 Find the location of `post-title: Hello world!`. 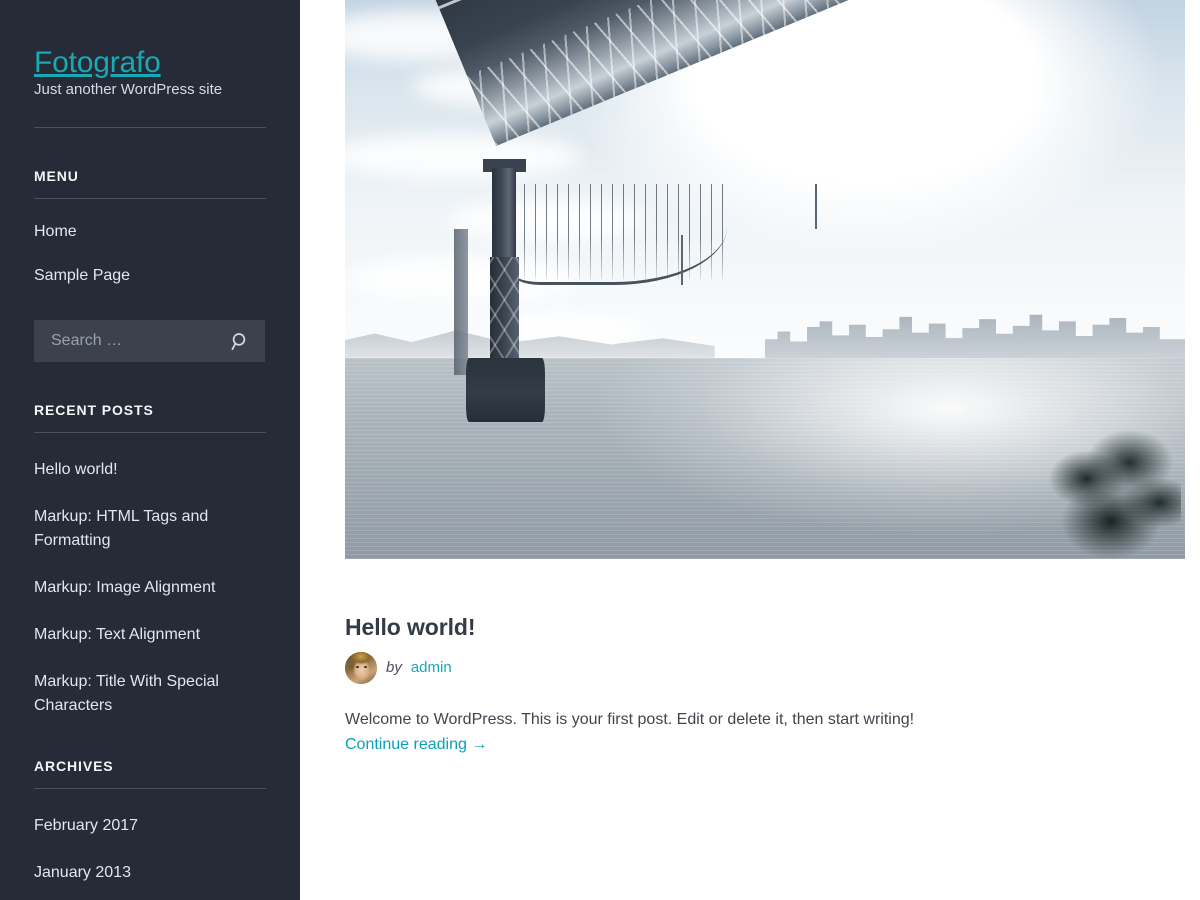

post-title: Hello world! is located at coordinates (772, 627).